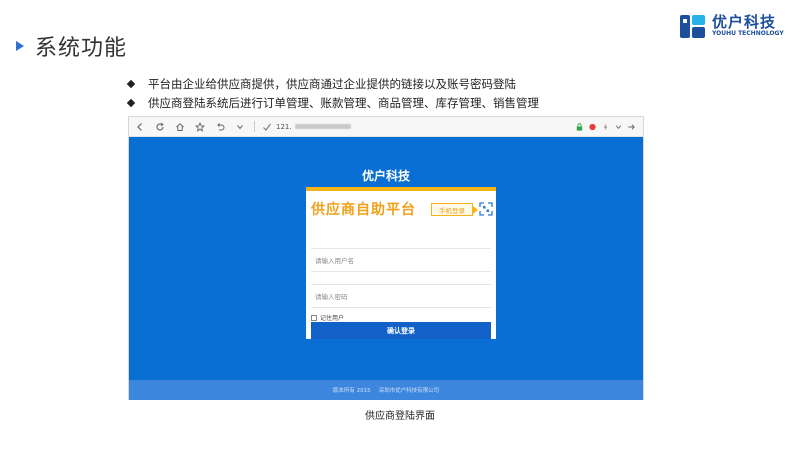 The image size is (800, 449). What do you see at coordinates (618, 127) in the screenshot?
I see `dropdown-chevron-icon` at bounding box center [618, 127].